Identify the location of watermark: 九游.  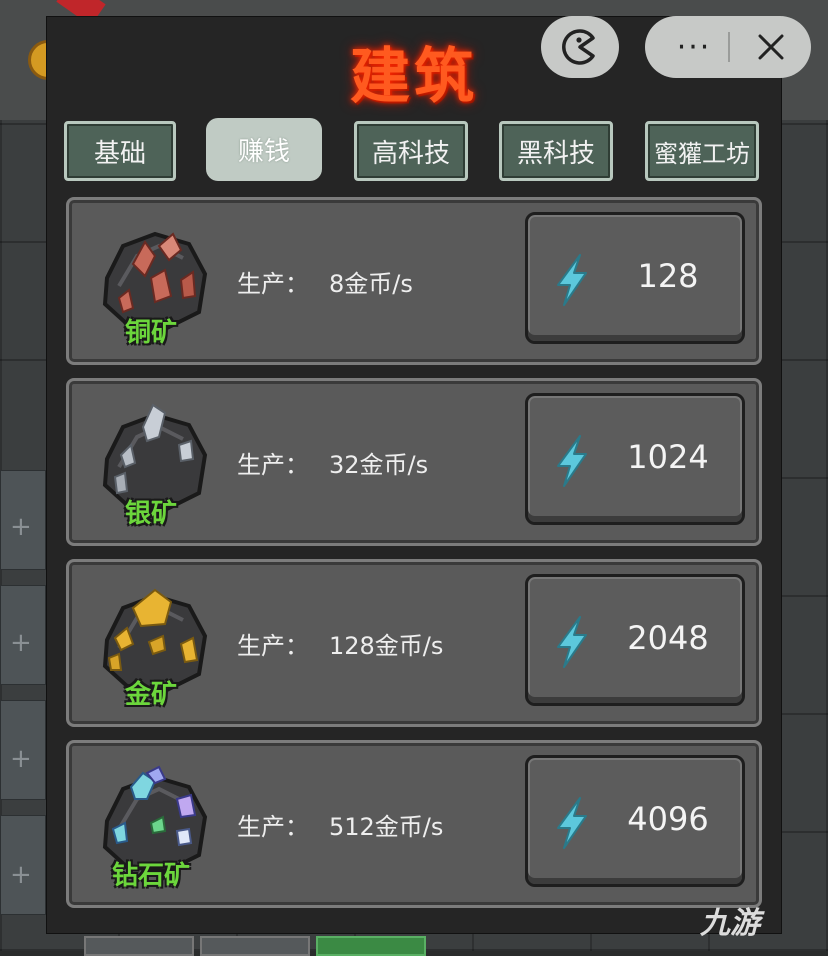
(730, 923).